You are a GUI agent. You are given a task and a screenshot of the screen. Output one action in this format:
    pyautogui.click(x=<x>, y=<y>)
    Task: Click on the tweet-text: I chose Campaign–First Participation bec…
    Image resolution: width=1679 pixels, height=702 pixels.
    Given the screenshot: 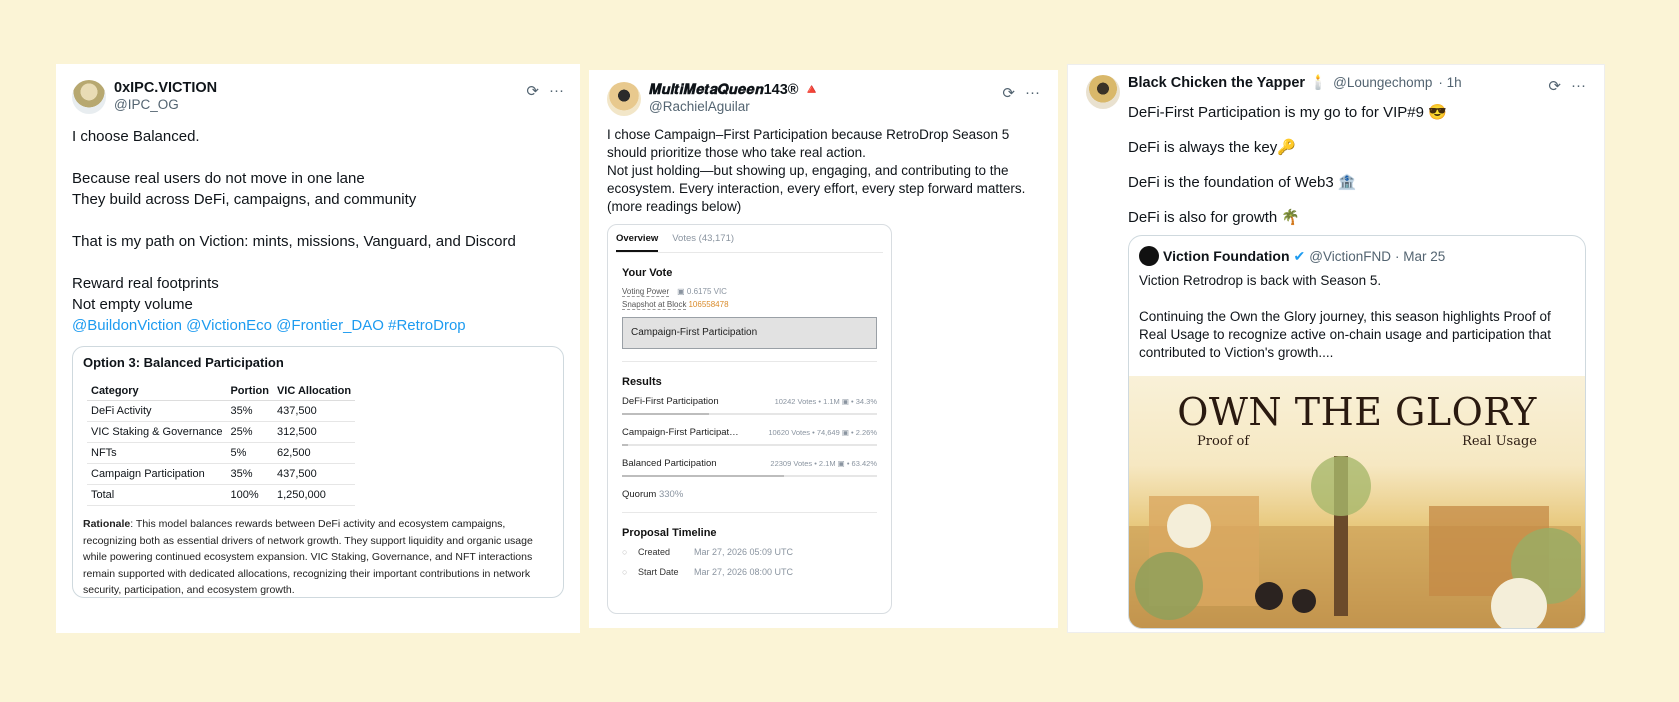 What is the action you would take?
    pyautogui.click(x=816, y=170)
    